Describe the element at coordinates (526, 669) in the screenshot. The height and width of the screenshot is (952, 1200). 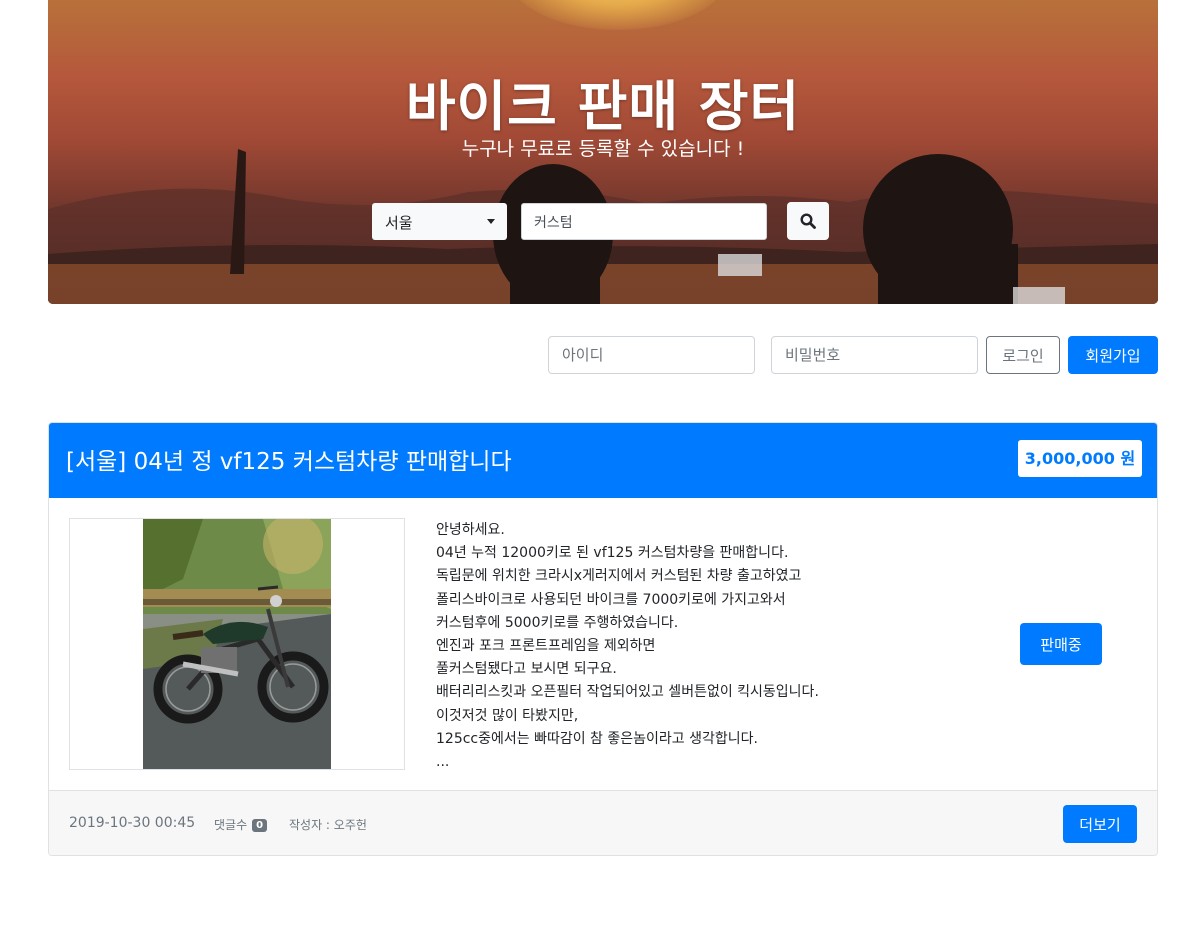
I see `description-line: 풀커스텀됐다고 보시면 되구요.` at that location.